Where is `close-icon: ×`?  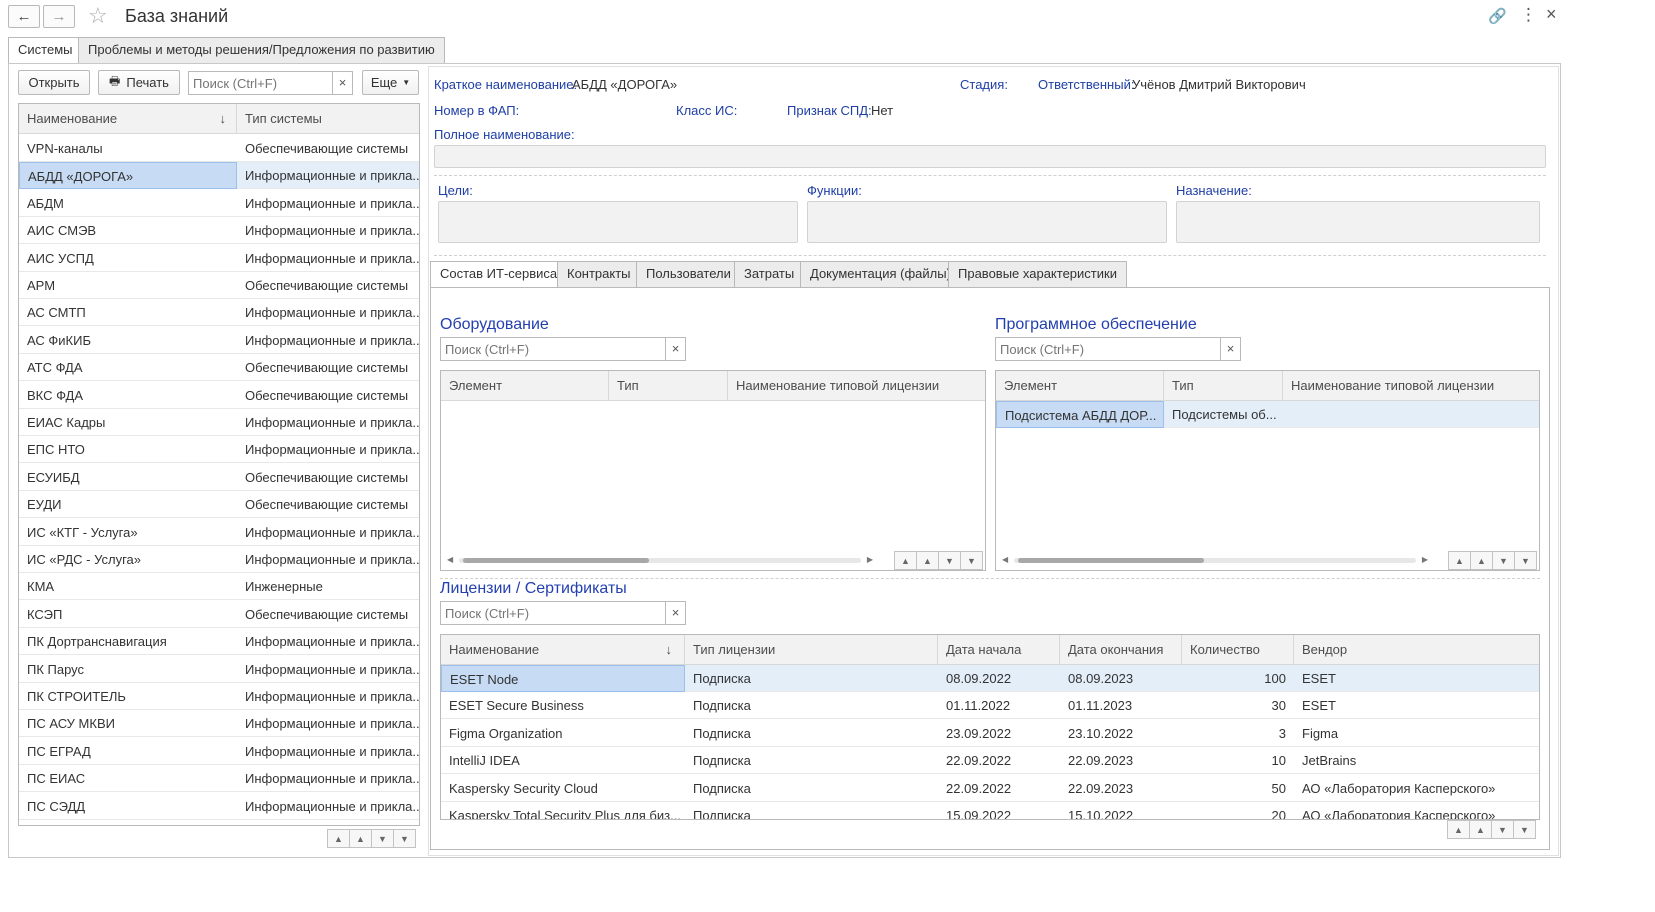
close-icon: × is located at coordinates (1551, 14).